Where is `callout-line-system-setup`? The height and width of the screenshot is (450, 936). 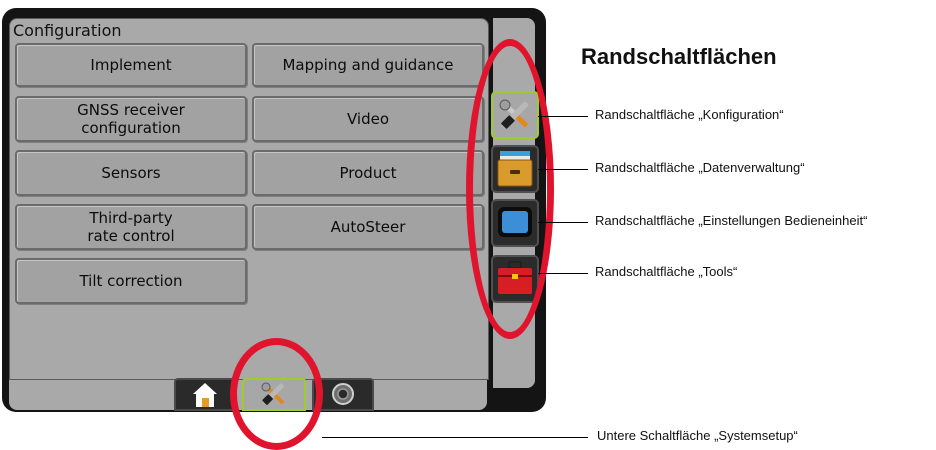
callout-line-system-setup is located at coordinates (455, 437).